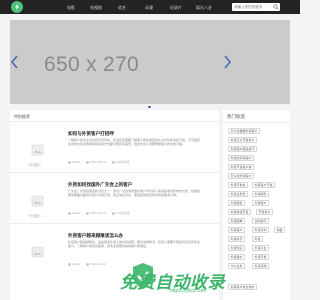  Describe the element at coordinates (256, 116) in the screenshot. I see `sidebar-header: 热门标签` at that location.